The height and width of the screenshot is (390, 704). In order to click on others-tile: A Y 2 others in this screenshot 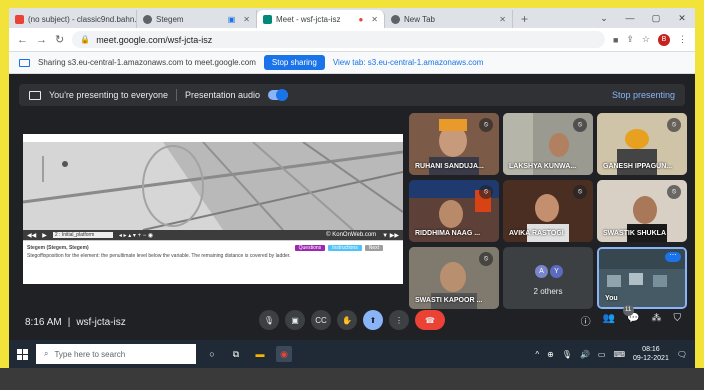, I will do `click(548, 278)`.